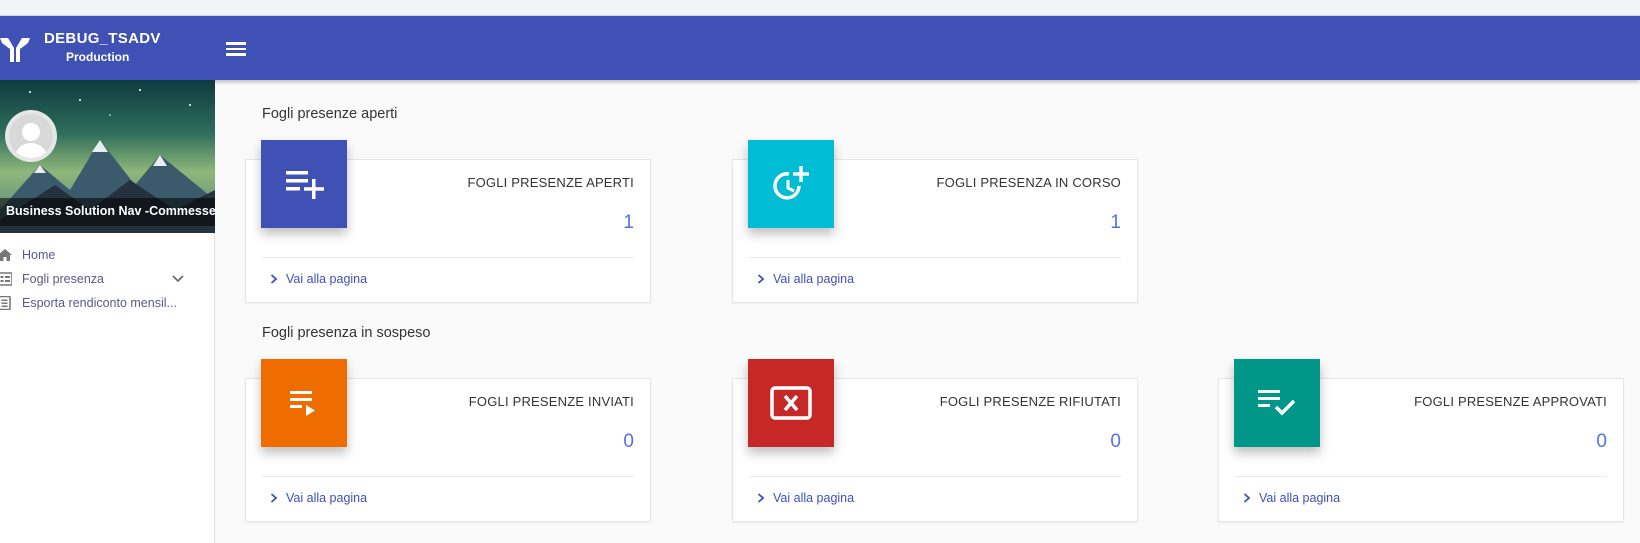 The height and width of the screenshot is (543, 1640). I want to click on playlist-play-icon, so click(302, 403).